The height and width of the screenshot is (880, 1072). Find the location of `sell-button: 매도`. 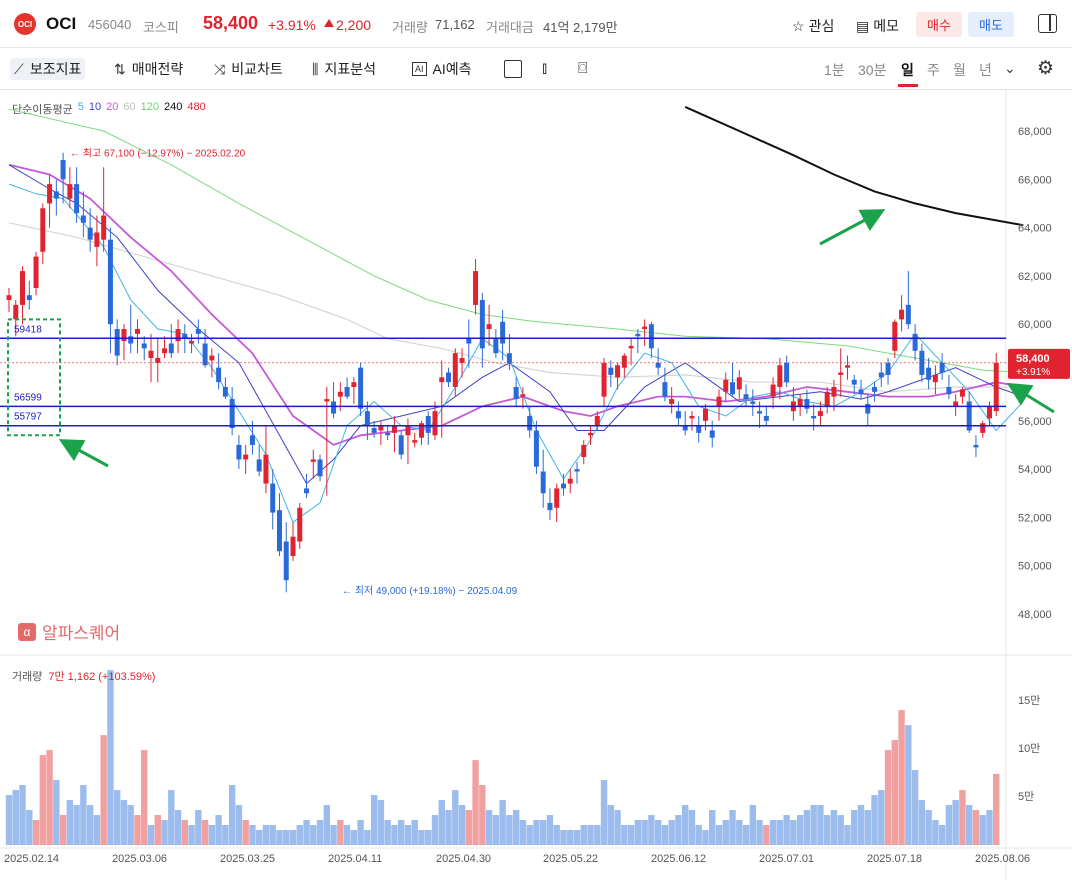

sell-button: 매도 is located at coordinates (991, 24).